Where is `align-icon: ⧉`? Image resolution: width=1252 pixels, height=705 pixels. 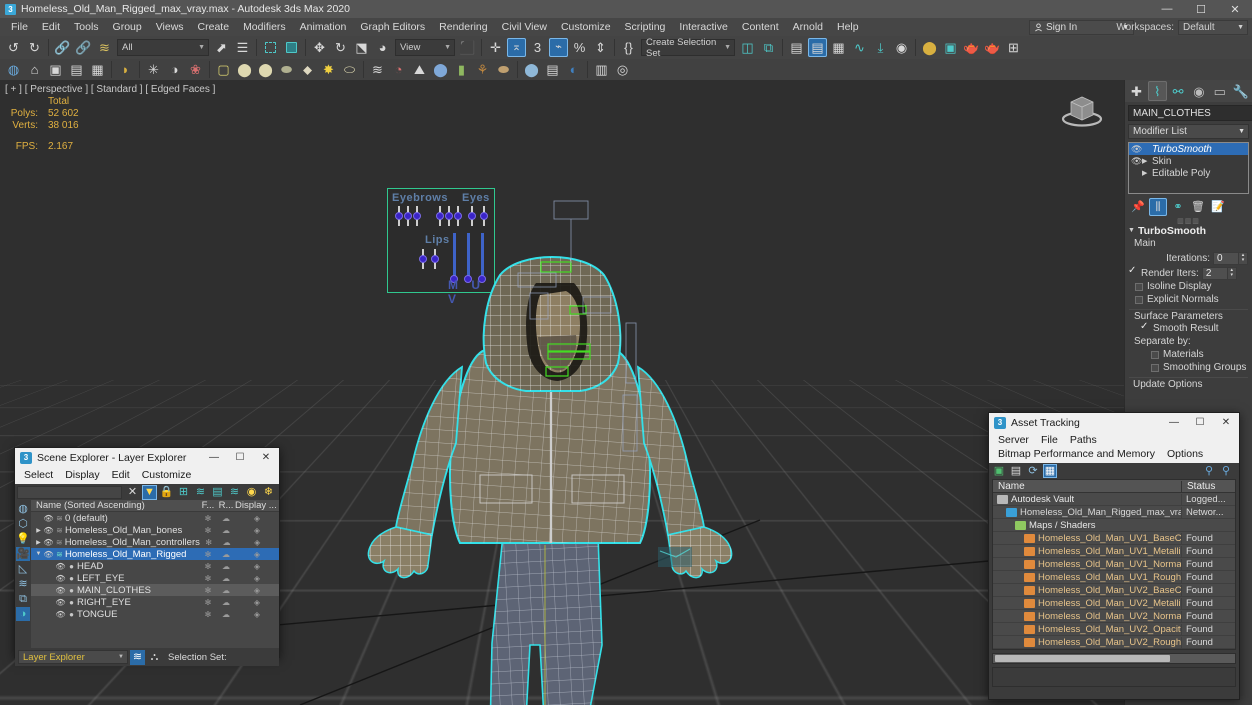 align-icon: ⧉ is located at coordinates (768, 47).